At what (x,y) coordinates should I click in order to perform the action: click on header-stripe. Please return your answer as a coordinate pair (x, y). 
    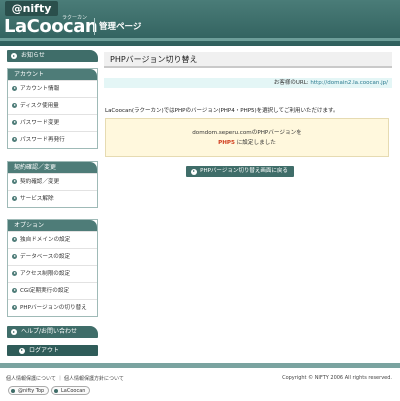
    Looking at the image, I should click on (200, 39).